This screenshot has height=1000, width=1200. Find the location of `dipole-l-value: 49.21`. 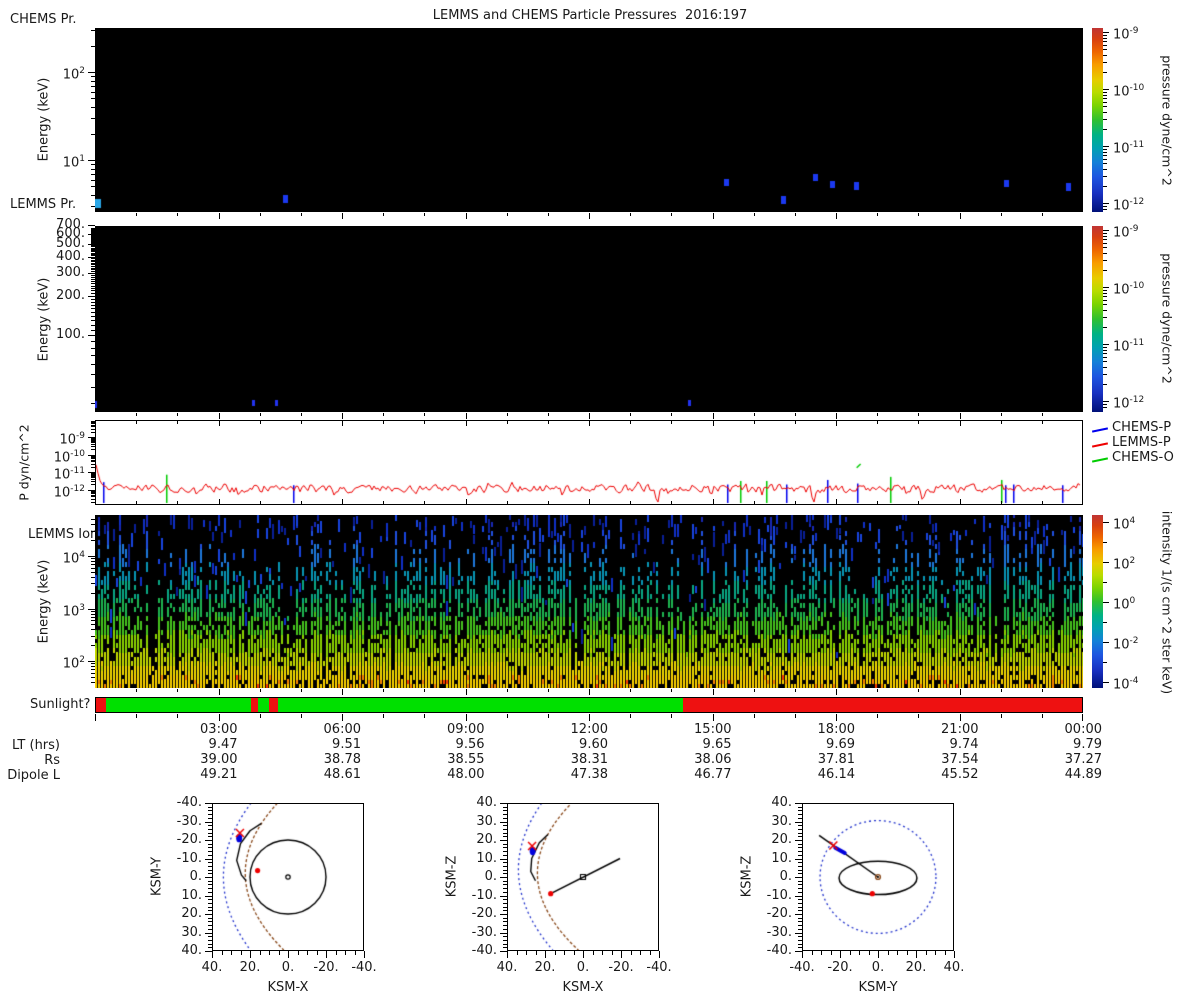

dipole-l-value: 49.21 is located at coordinates (219, 774).